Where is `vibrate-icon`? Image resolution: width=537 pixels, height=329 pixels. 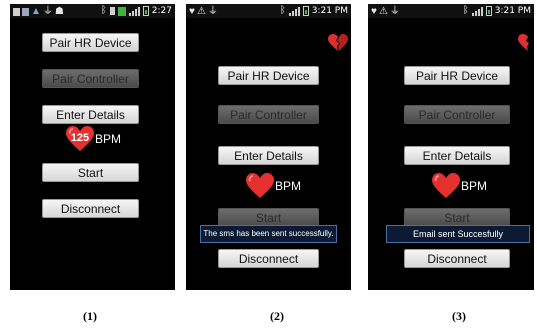 vibrate-icon is located at coordinates (112, 11).